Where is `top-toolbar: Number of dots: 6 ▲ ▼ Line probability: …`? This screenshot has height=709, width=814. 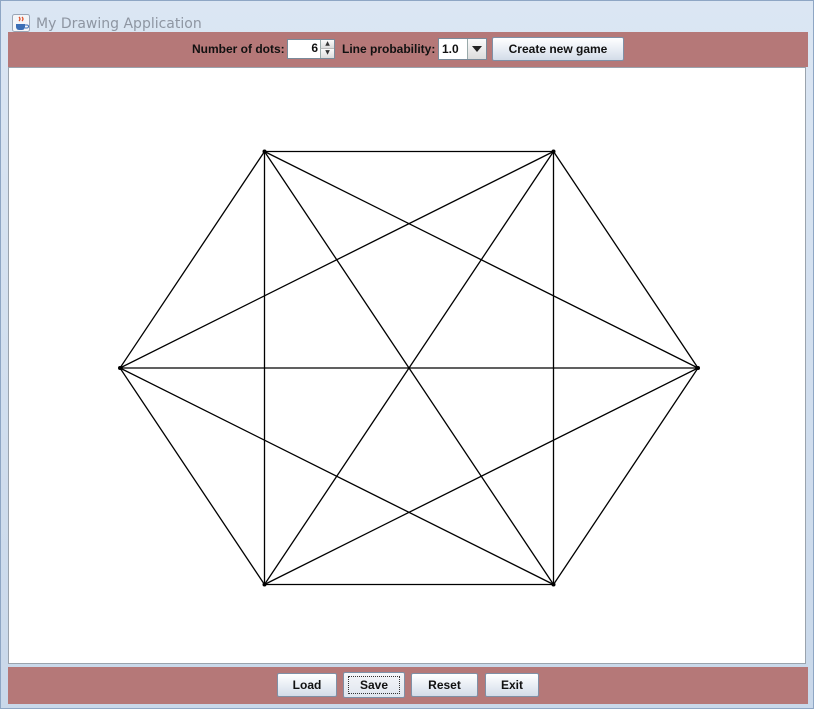
top-toolbar: Number of dots: 6 ▲ ▼ Line probability: … is located at coordinates (408, 49).